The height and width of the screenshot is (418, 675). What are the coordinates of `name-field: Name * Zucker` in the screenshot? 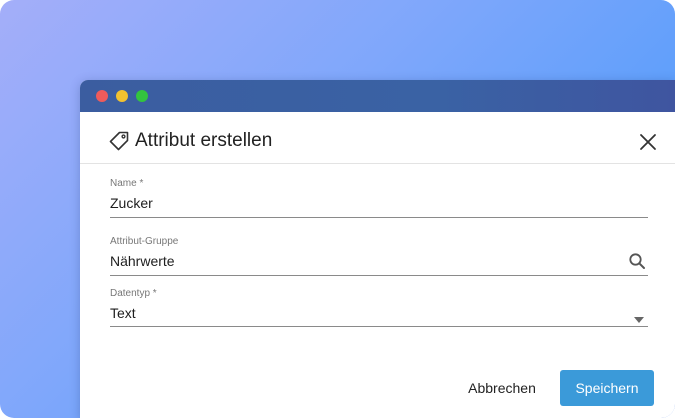 It's located at (379, 198).